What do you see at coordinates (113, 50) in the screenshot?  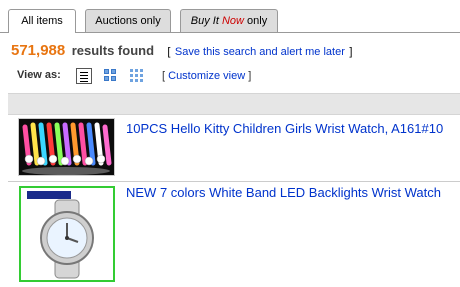 I see `results-found-label: results found` at bounding box center [113, 50].